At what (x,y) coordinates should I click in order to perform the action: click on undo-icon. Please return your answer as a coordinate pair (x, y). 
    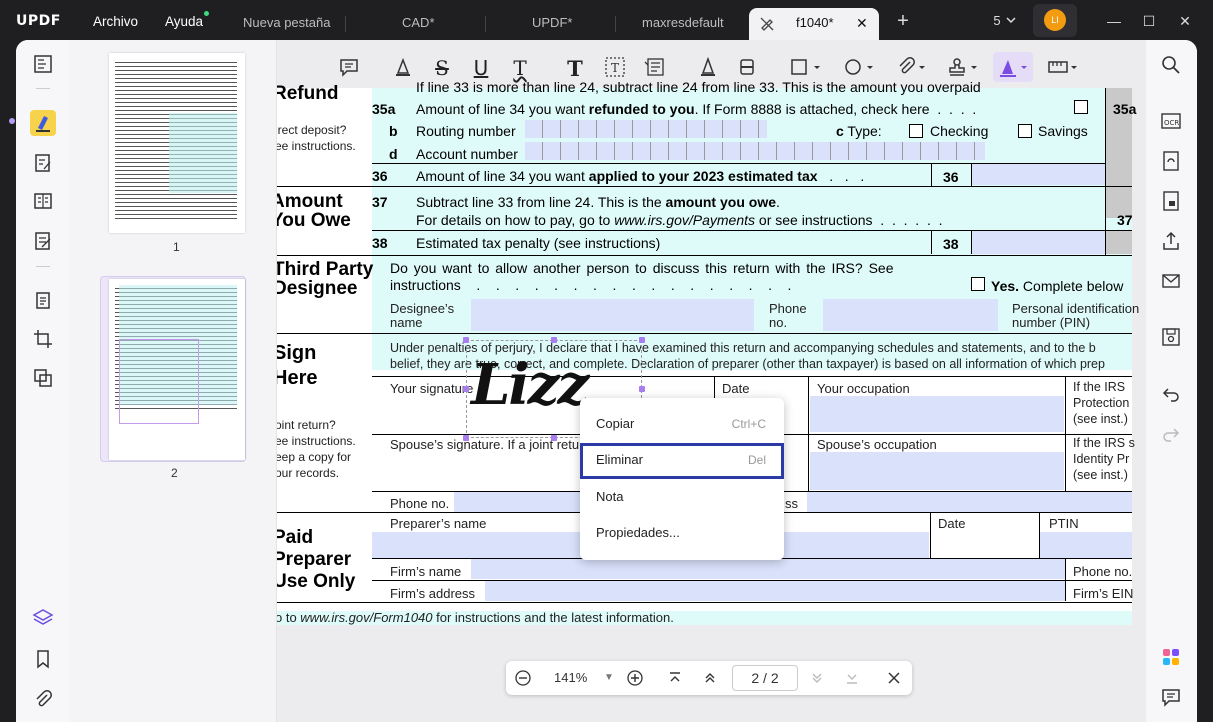
    Looking at the image, I should click on (1171, 394).